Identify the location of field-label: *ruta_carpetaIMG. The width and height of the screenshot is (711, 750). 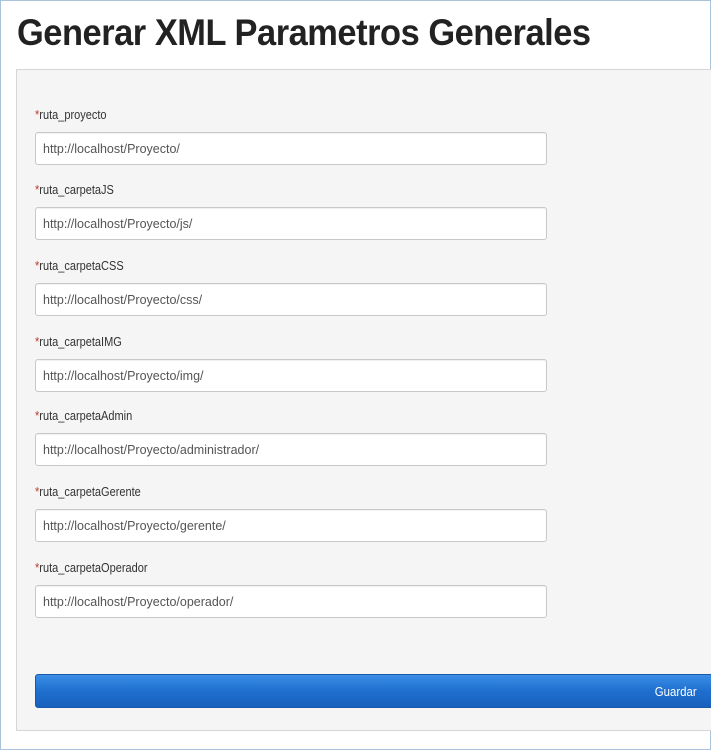
(78, 342).